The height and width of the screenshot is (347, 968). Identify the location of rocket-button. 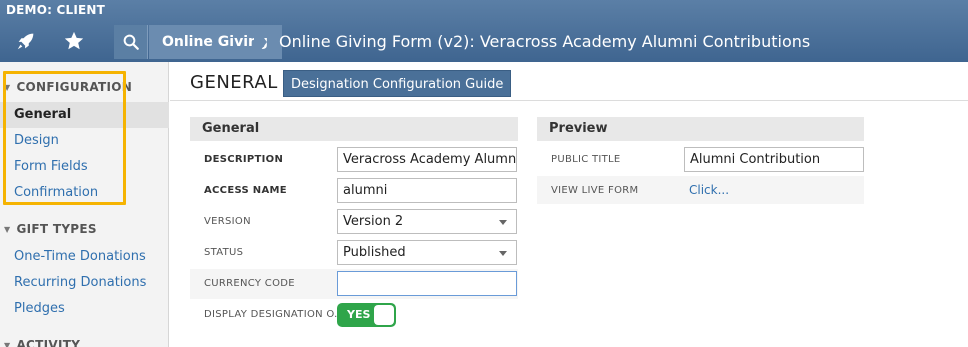
(26, 41).